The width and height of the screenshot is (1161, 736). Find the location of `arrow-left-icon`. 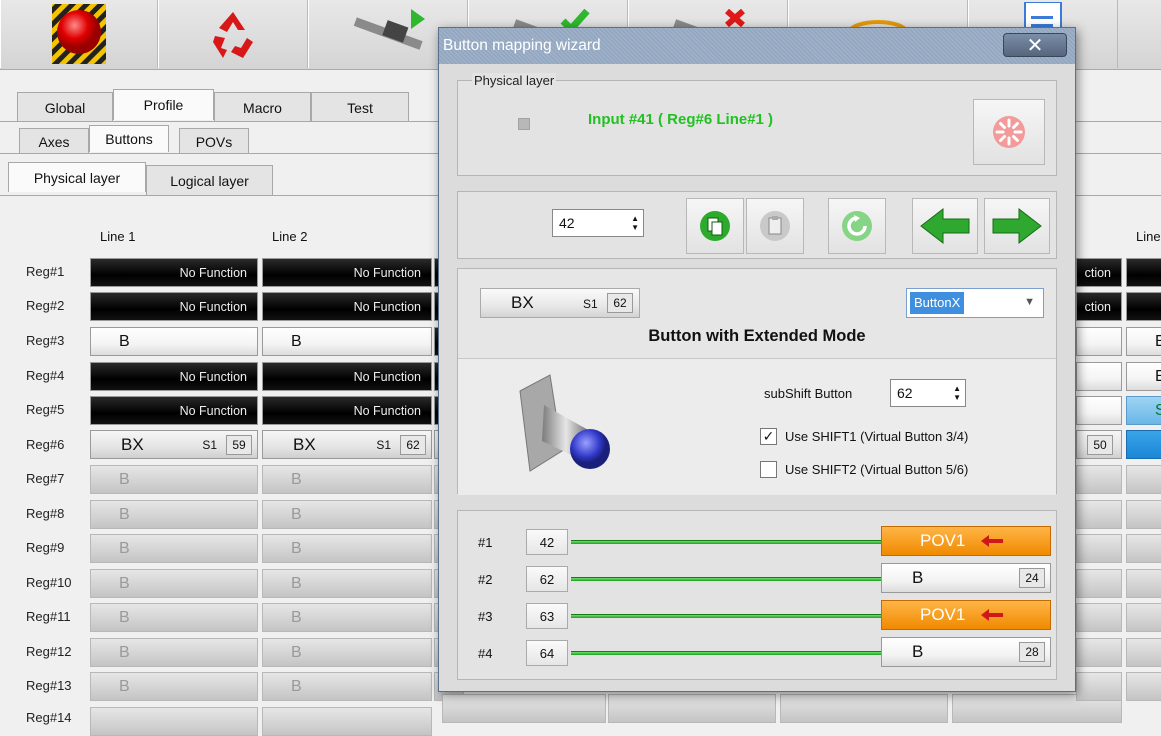

arrow-left-icon is located at coordinates (992, 615).